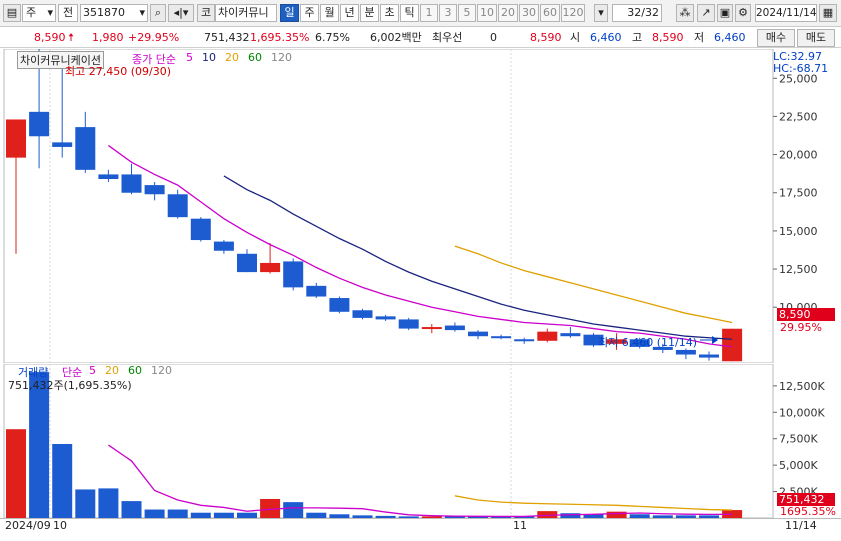 The image size is (841, 541). I want to click on up-arrow-icon: 🠅, so click(71, 37).